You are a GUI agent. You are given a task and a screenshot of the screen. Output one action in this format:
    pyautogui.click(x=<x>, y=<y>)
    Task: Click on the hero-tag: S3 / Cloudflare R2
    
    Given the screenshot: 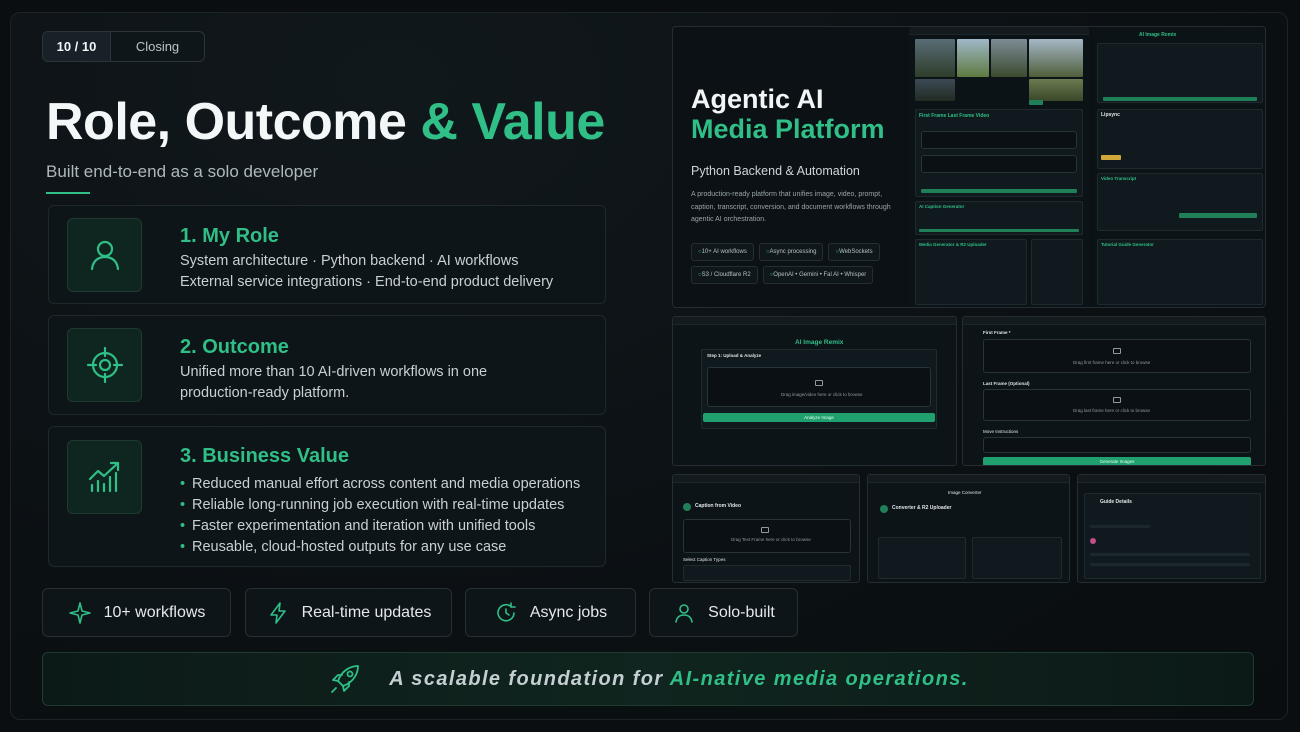 What is the action you would take?
    pyautogui.click(x=724, y=275)
    